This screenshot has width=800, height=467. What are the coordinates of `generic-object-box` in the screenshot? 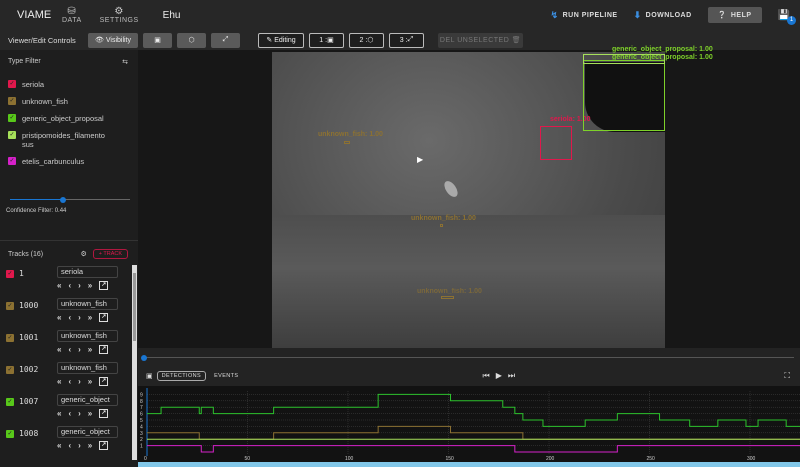 It's located at (624, 95).